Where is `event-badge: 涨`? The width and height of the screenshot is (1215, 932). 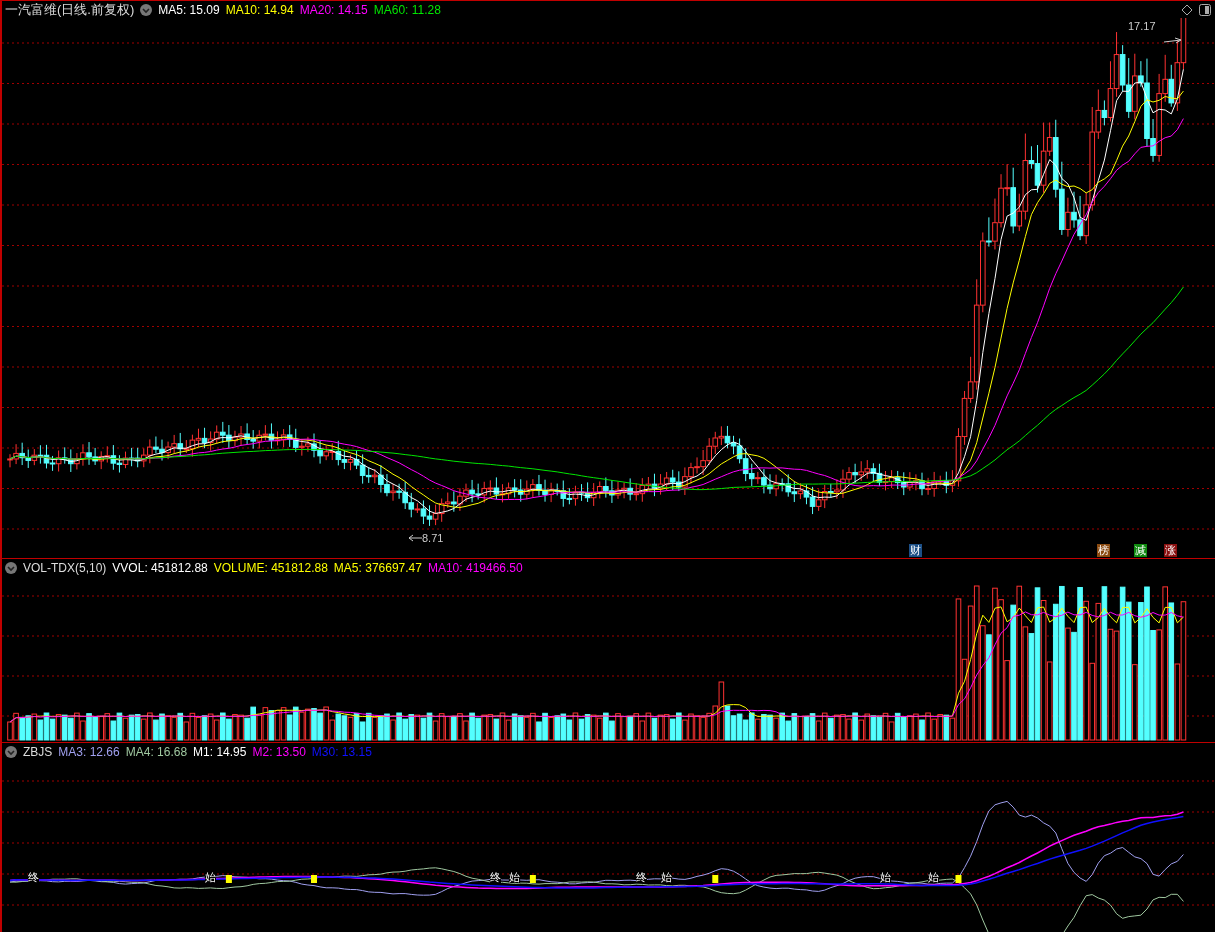
event-badge: 涨 is located at coordinates (1171, 550).